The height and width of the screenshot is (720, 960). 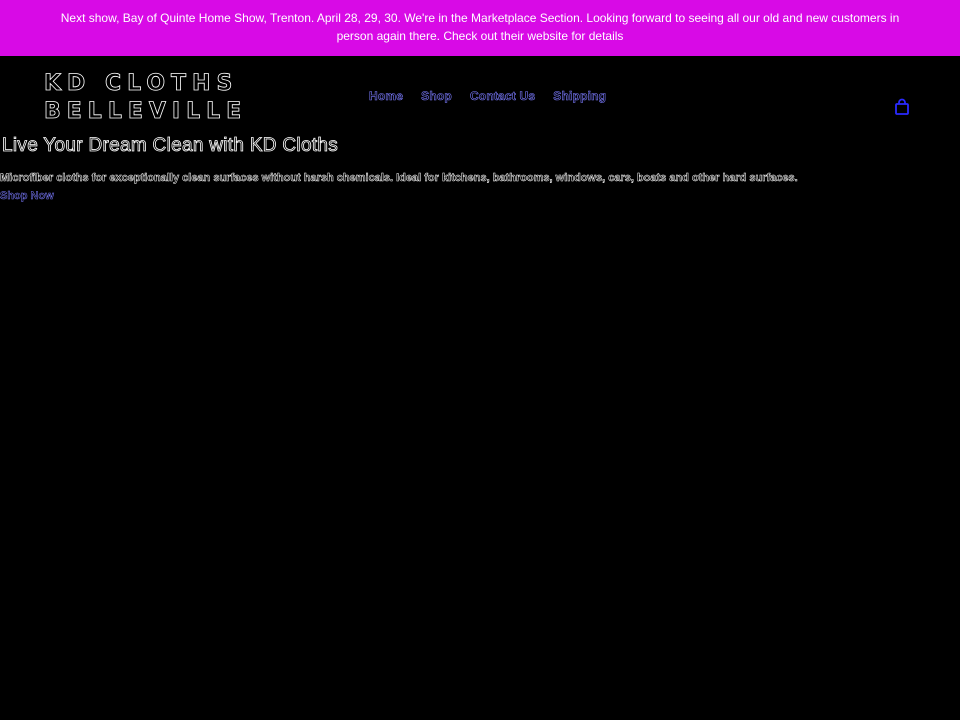 I want to click on nav-shipping: Shipping, so click(x=579, y=96).